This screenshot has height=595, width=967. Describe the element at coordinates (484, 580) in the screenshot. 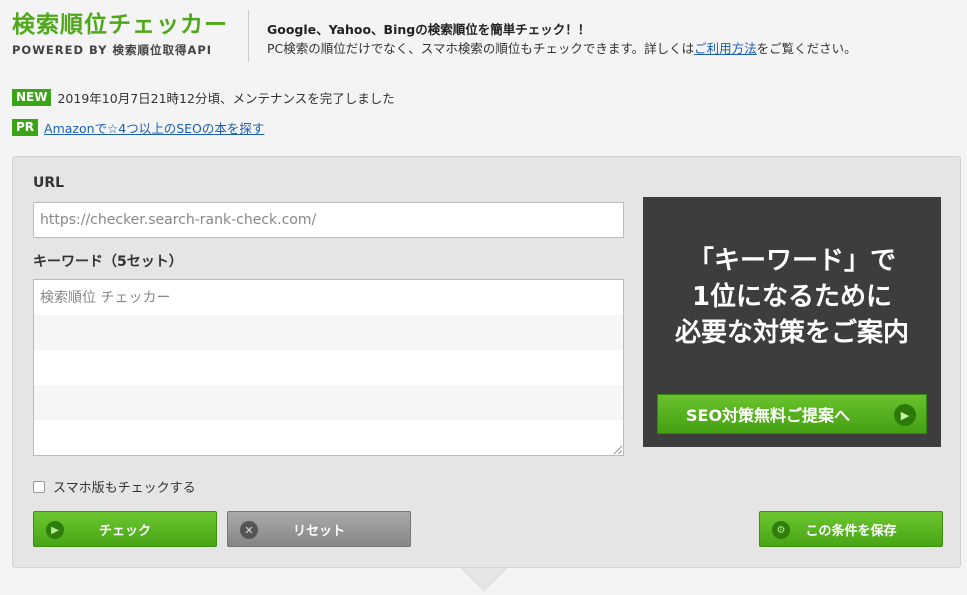

I see `panel-pointer` at that location.